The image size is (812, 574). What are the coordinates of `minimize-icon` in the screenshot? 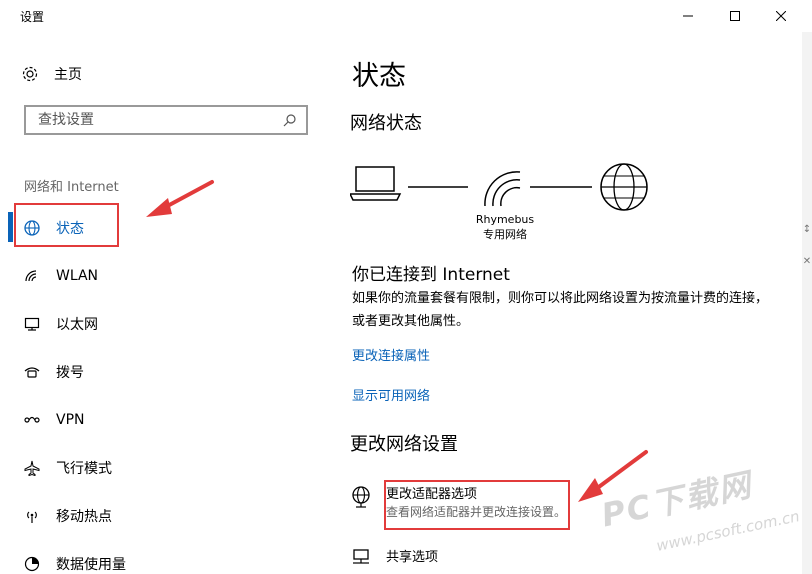 It's located at (688, 16).